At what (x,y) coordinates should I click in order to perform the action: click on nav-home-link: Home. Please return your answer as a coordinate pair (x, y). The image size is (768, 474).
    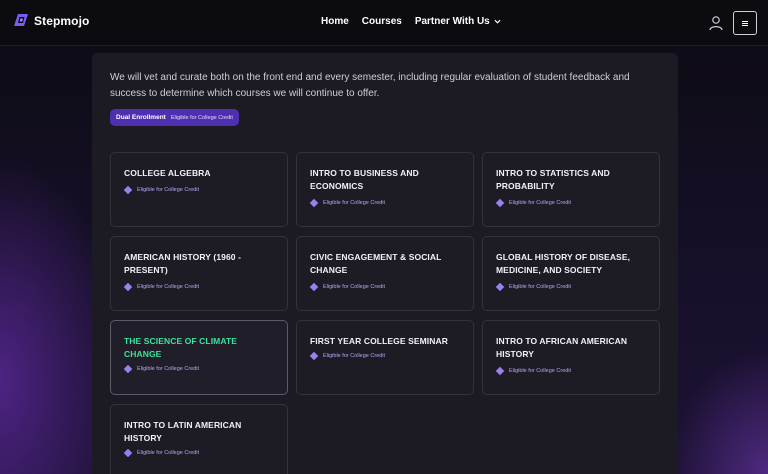
    Looking at the image, I should click on (335, 21).